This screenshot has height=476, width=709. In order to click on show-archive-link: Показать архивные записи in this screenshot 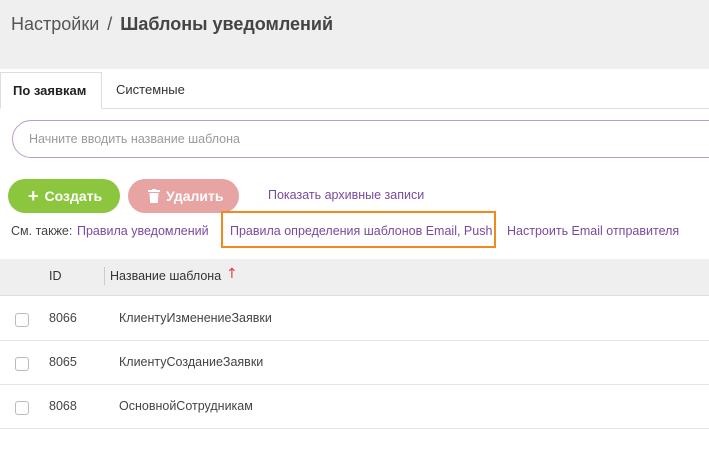, I will do `click(346, 195)`.